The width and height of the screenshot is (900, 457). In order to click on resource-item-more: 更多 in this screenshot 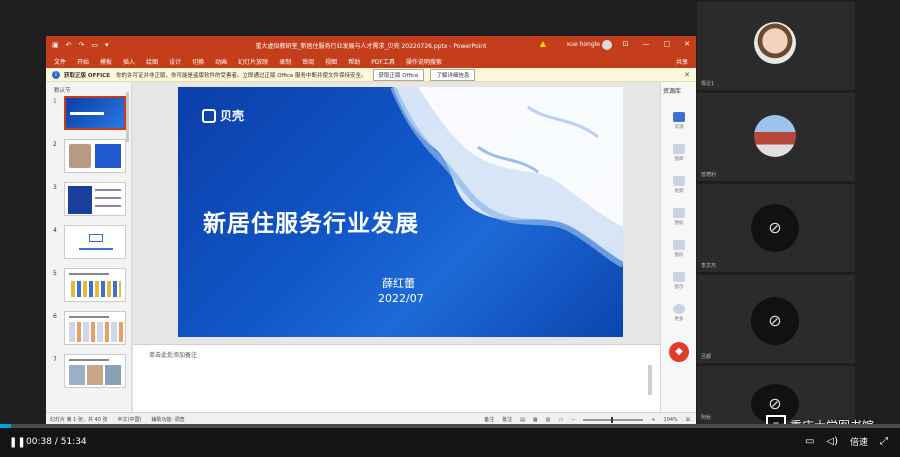, I will do `click(679, 313)`.